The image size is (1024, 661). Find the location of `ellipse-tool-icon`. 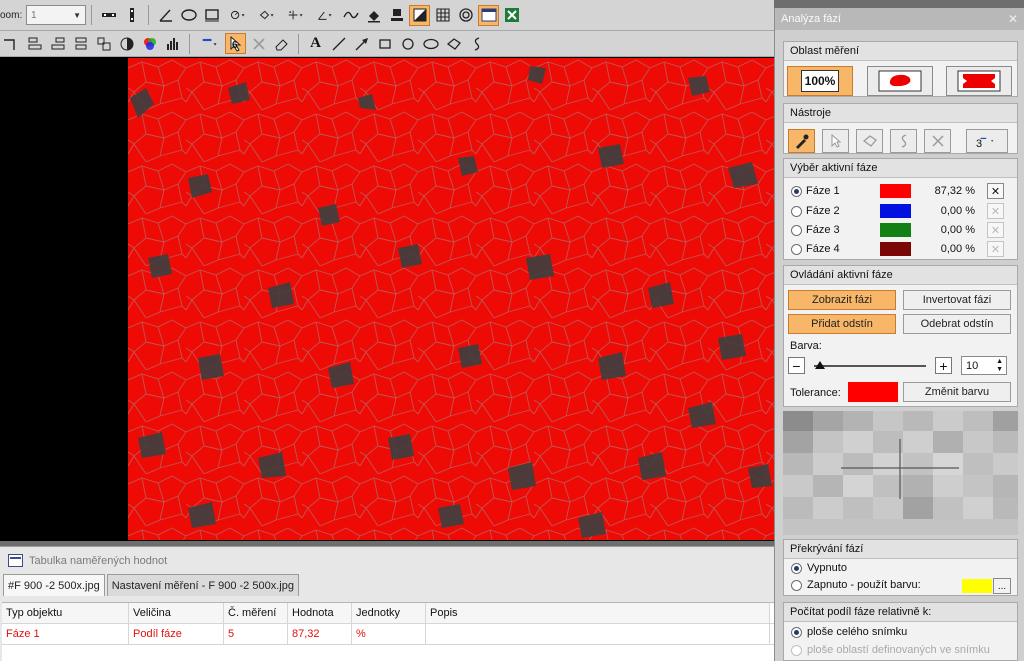

ellipse-tool-icon is located at coordinates (430, 43).